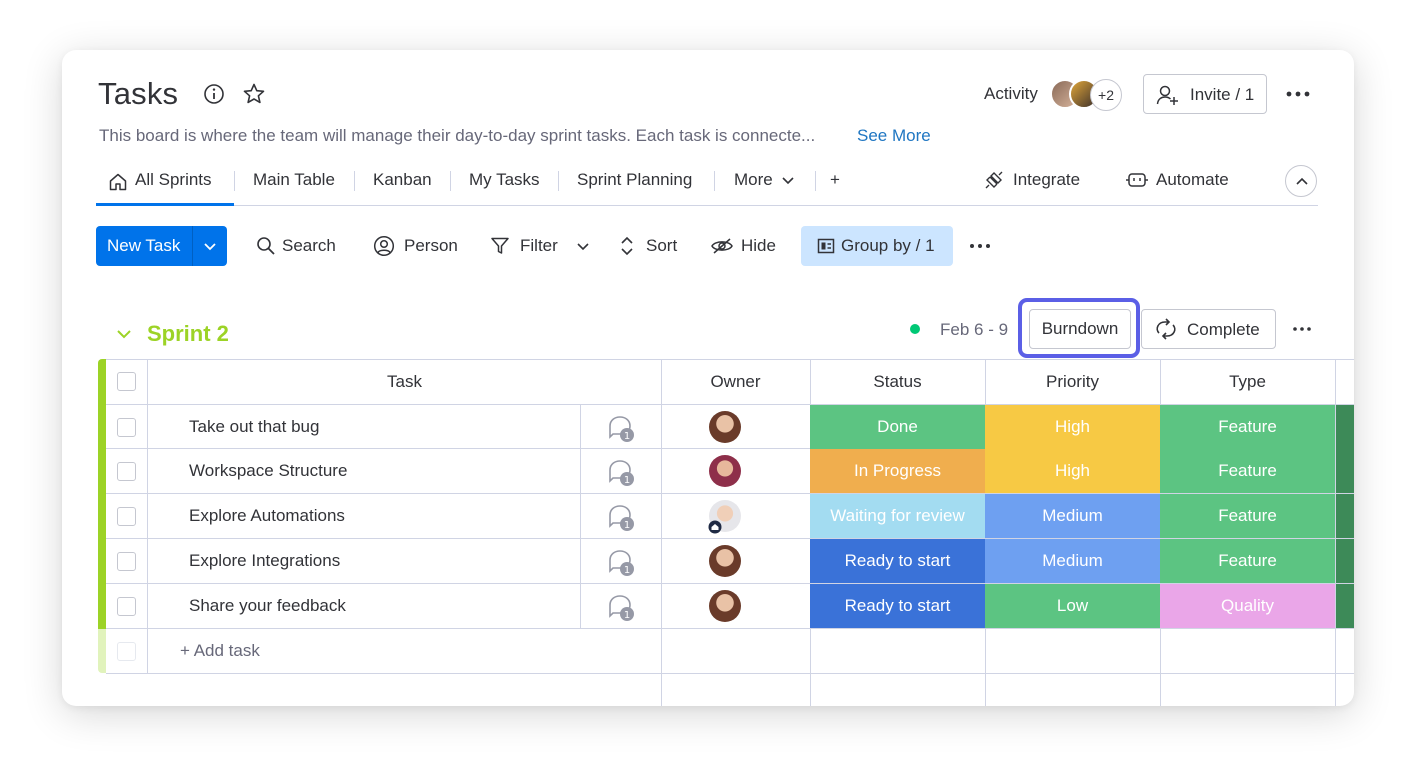 The image size is (1412, 776). I want to click on person-icon, so click(384, 246).